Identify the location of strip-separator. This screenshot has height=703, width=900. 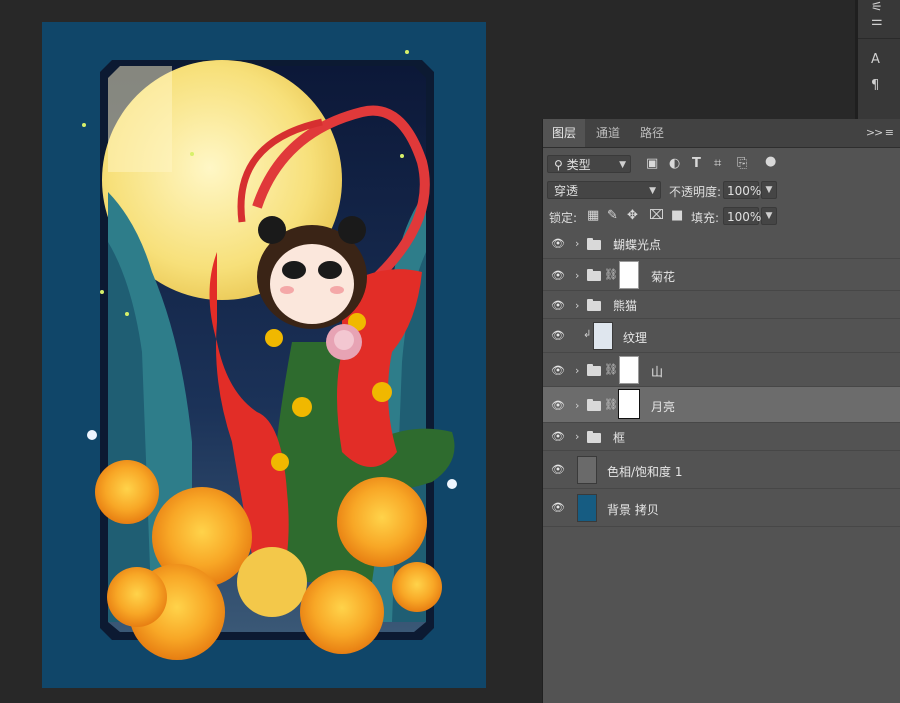
(879, 38).